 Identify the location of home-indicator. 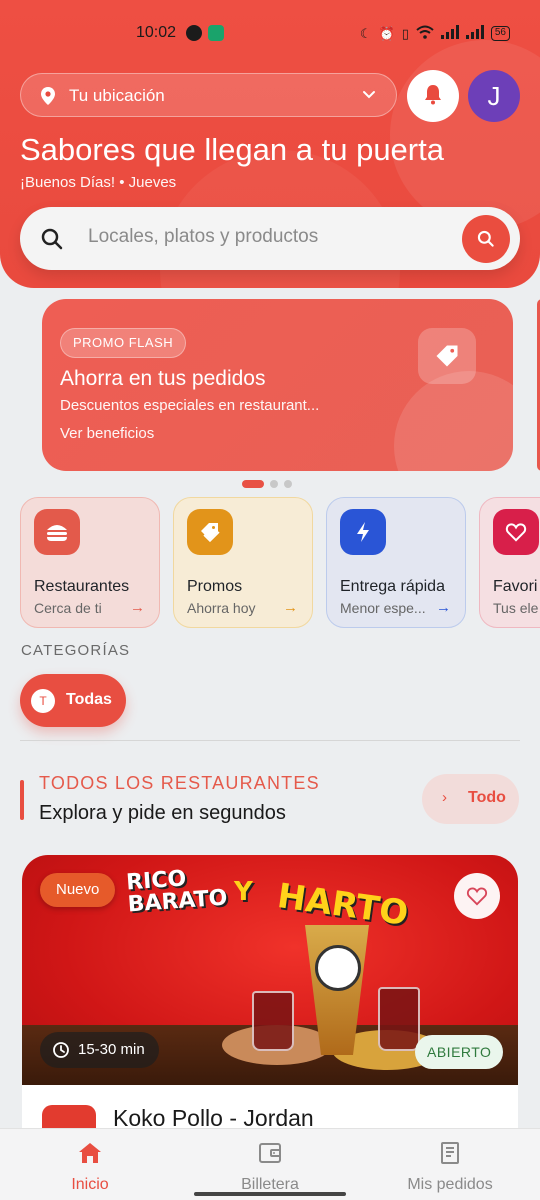
(270, 1194).